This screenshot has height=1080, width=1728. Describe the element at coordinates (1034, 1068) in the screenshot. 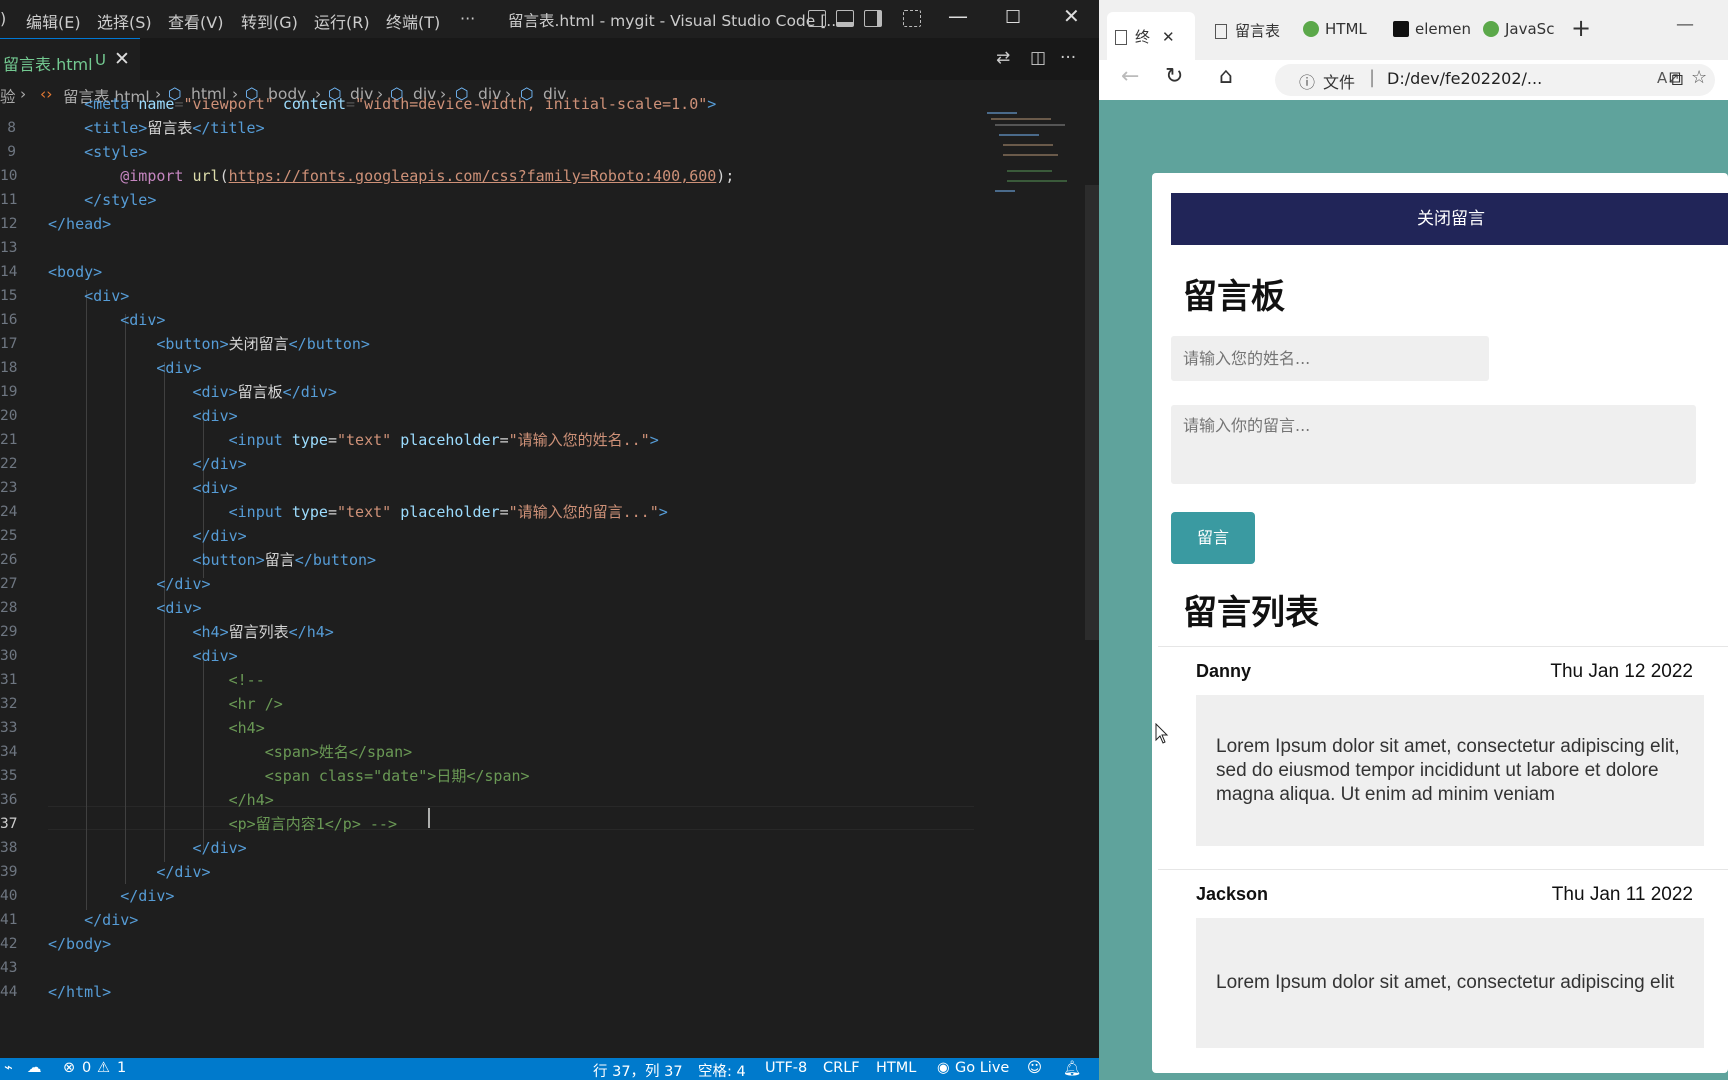

I see `feedback-icon: ☺` at that location.